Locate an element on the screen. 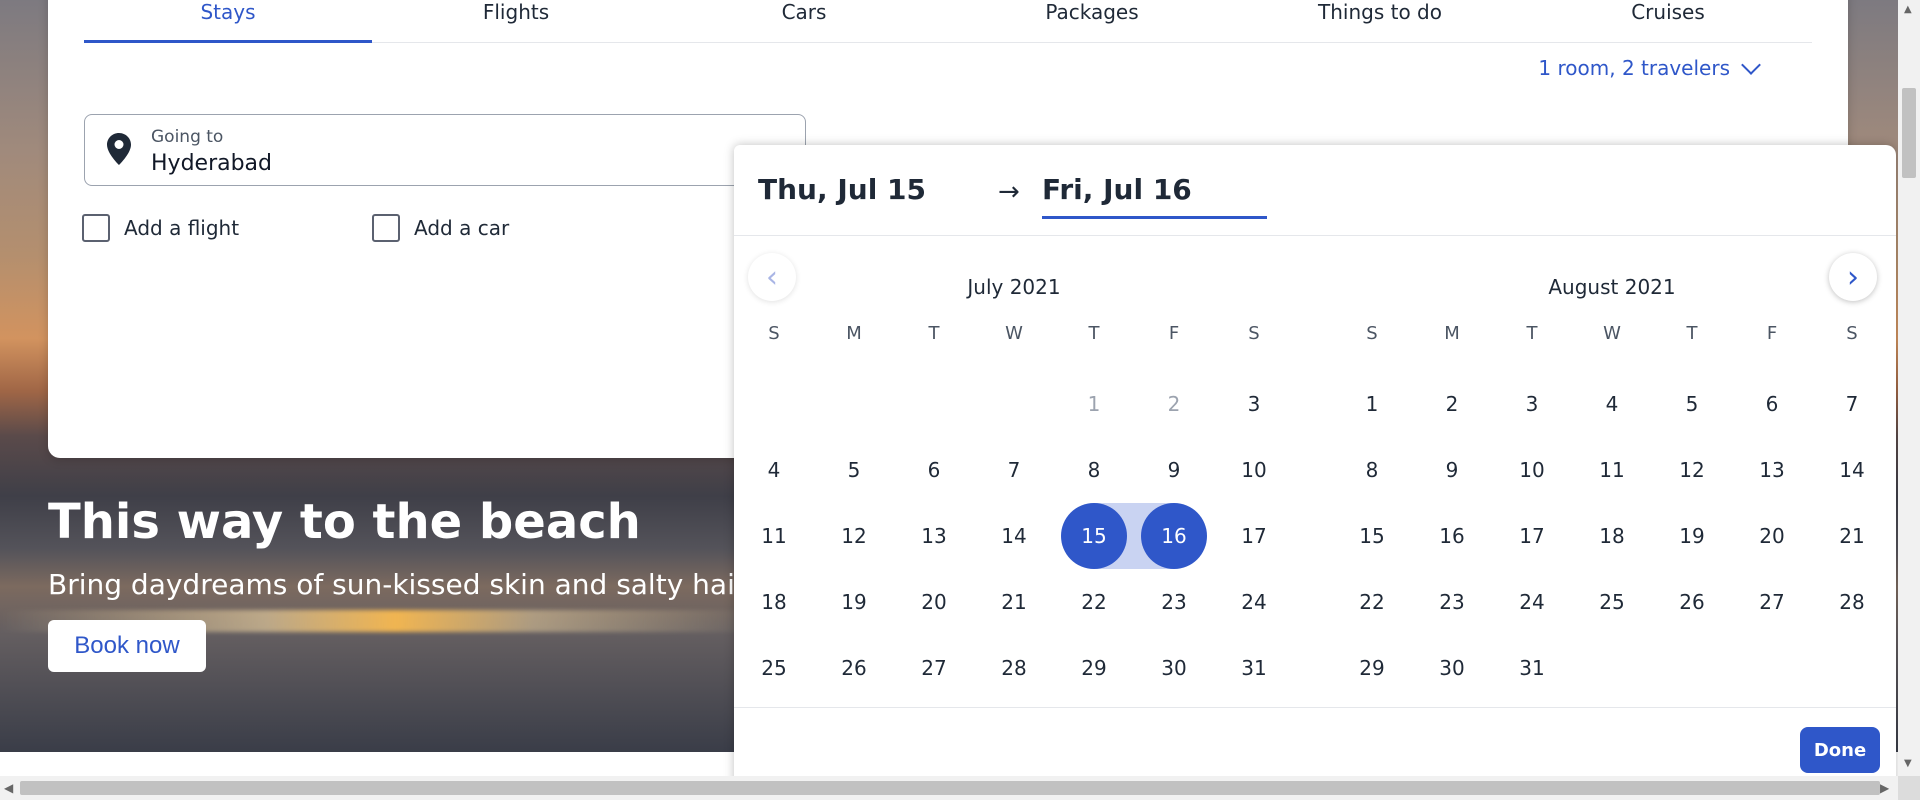 The height and width of the screenshot is (800, 1920). add-car-label: Add a car is located at coordinates (462, 228).